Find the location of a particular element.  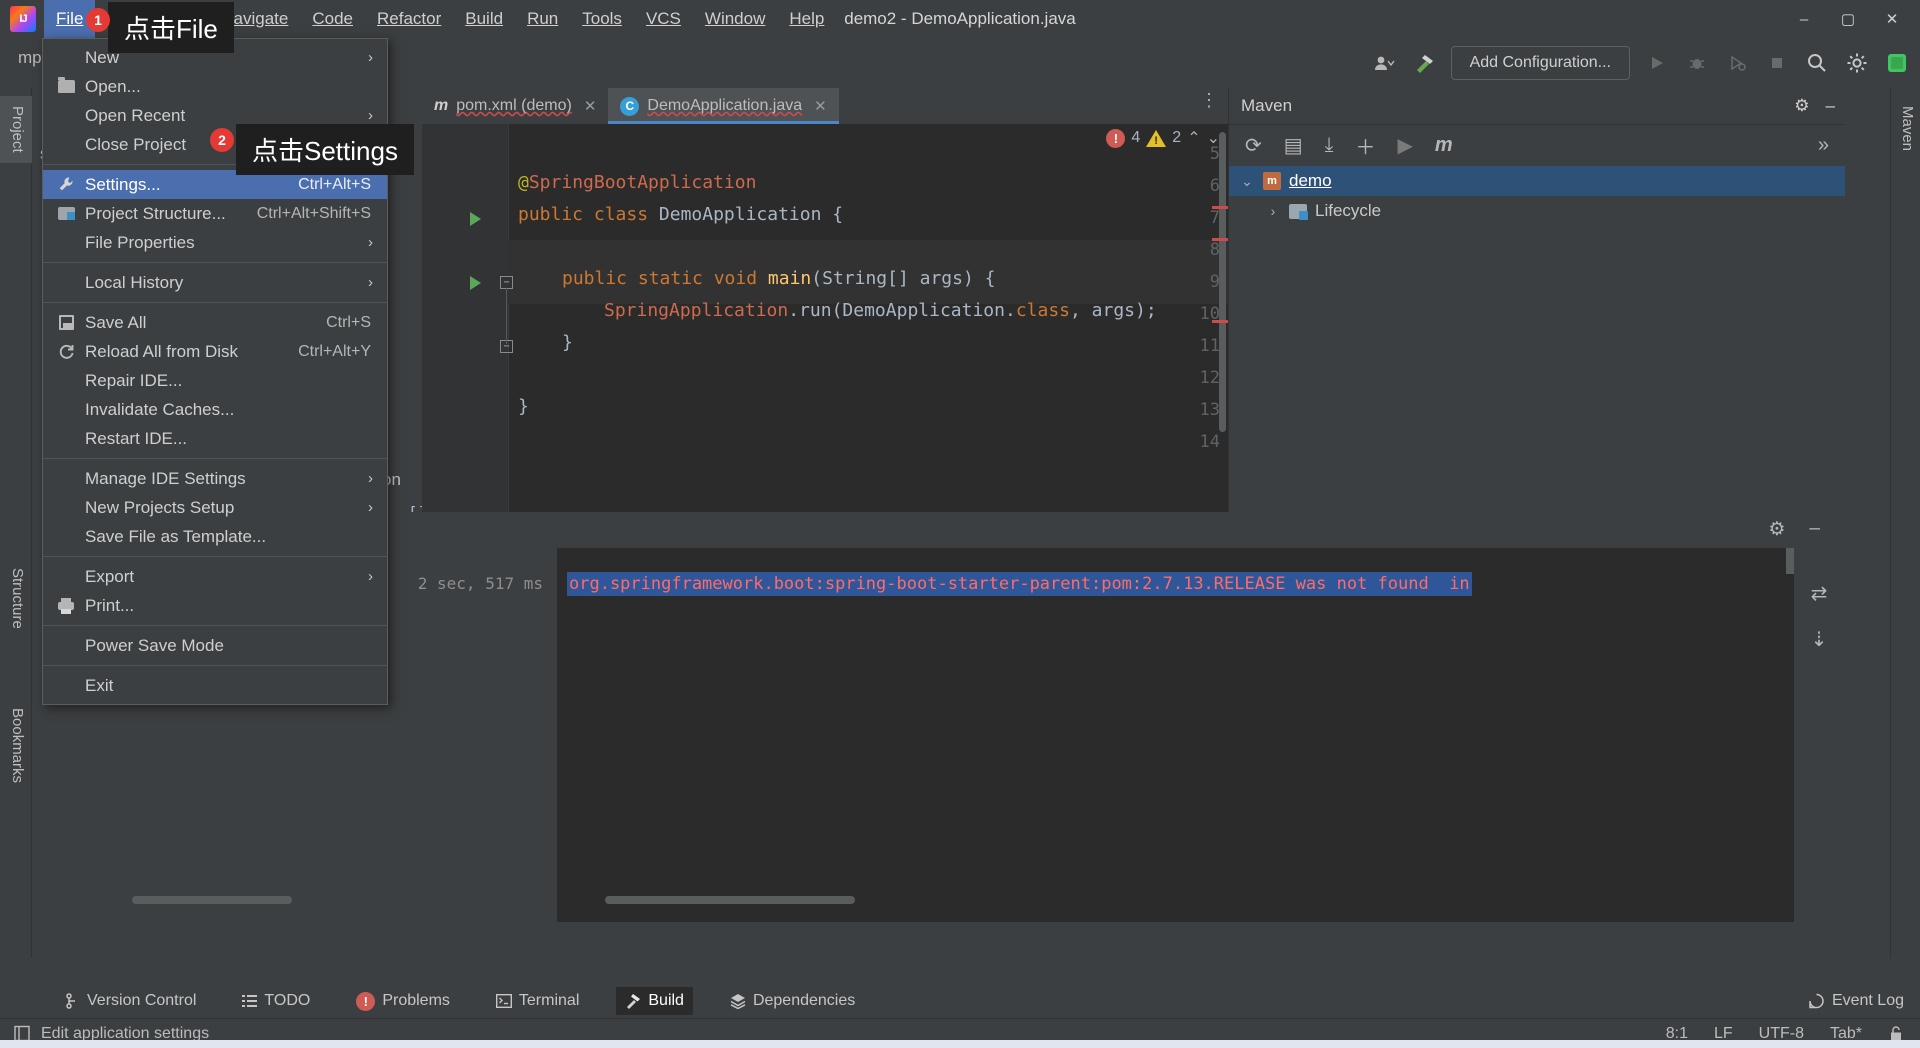

sidebar-item-bookmarks: Bookmarks is located at coordinates (16, 745).